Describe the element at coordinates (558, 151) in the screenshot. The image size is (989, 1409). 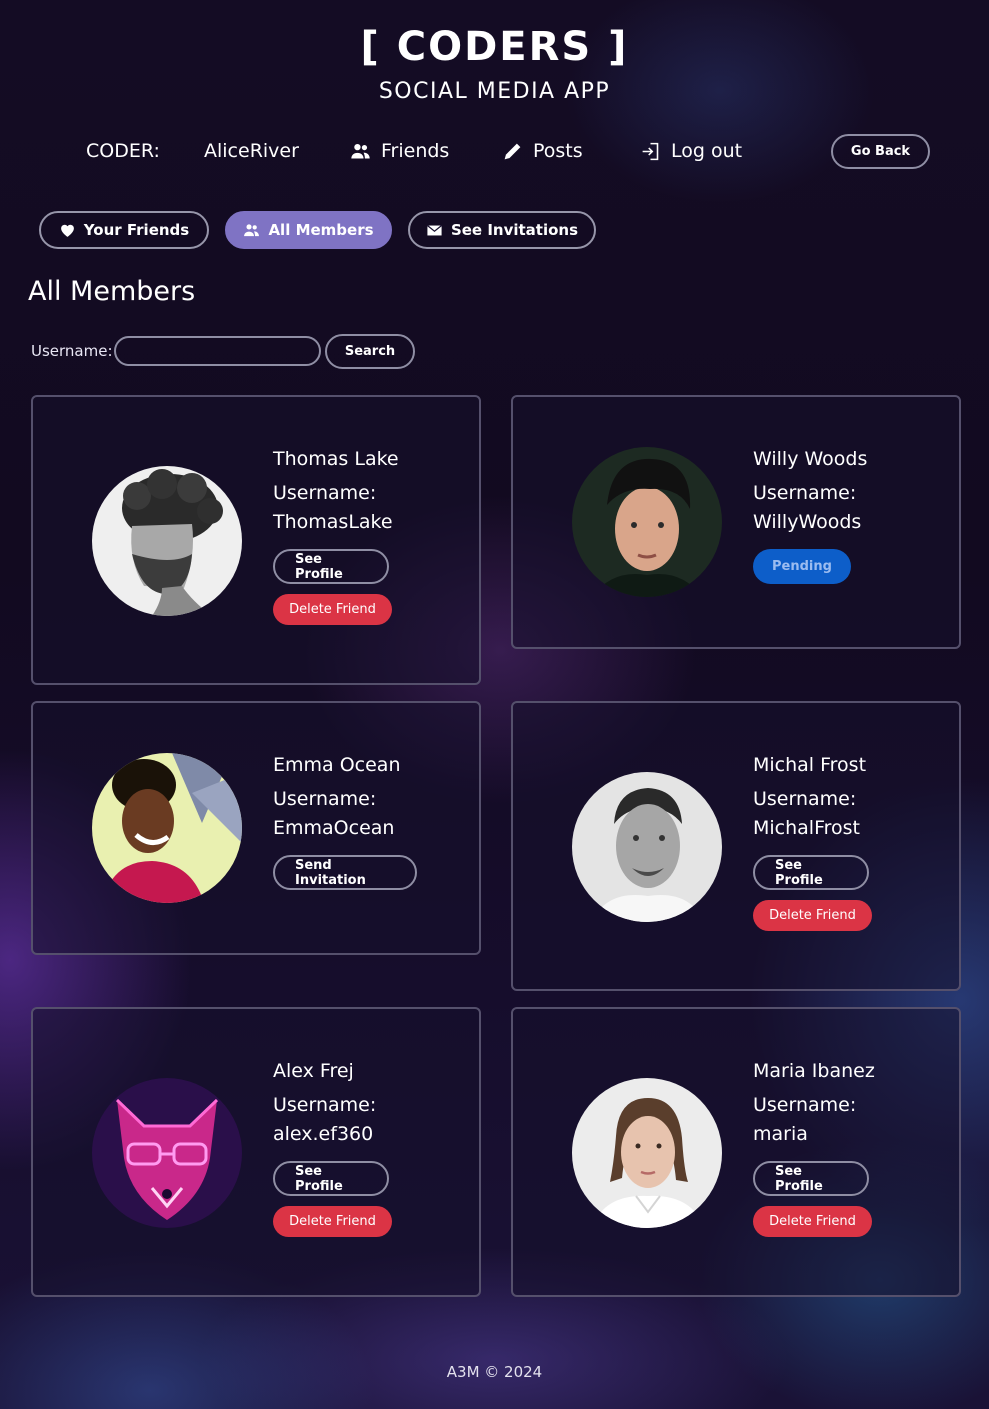
I see `nav-posts-label: Posts` at that location.